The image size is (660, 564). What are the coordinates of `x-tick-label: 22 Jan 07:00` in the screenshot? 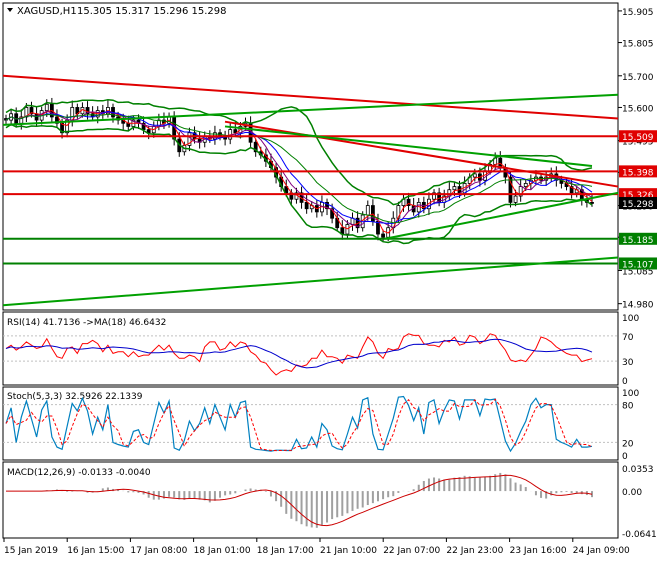 It's located at (411, 551).